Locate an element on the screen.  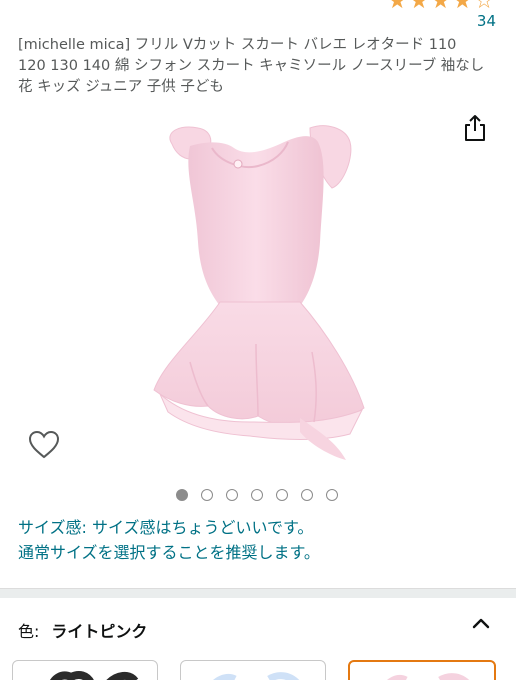
size-fit-note: サイズ感: サイズ感はちょうどいいです。 通常サイズを選択することを推奨します。 is located at coordinates (169, 540).